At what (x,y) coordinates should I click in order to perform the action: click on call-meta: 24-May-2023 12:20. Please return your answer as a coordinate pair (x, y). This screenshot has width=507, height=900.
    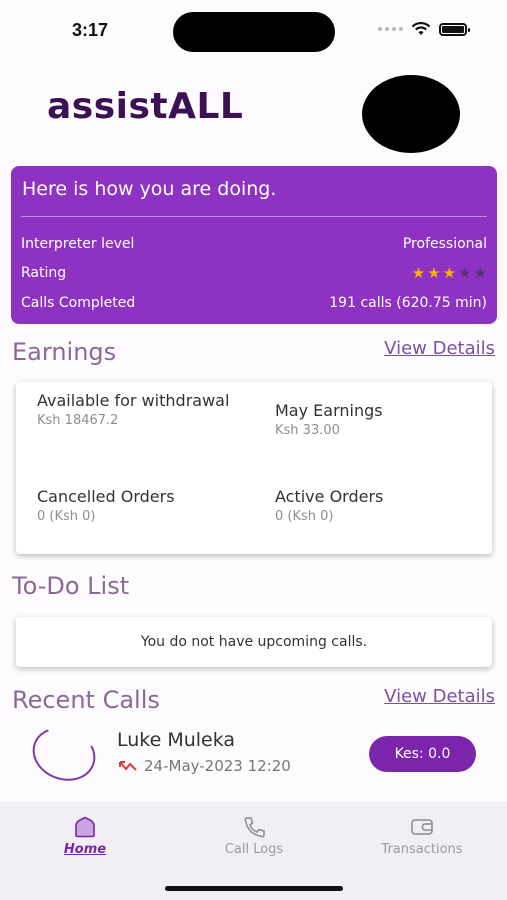
    Looking at the image, I should click on (204, 766).